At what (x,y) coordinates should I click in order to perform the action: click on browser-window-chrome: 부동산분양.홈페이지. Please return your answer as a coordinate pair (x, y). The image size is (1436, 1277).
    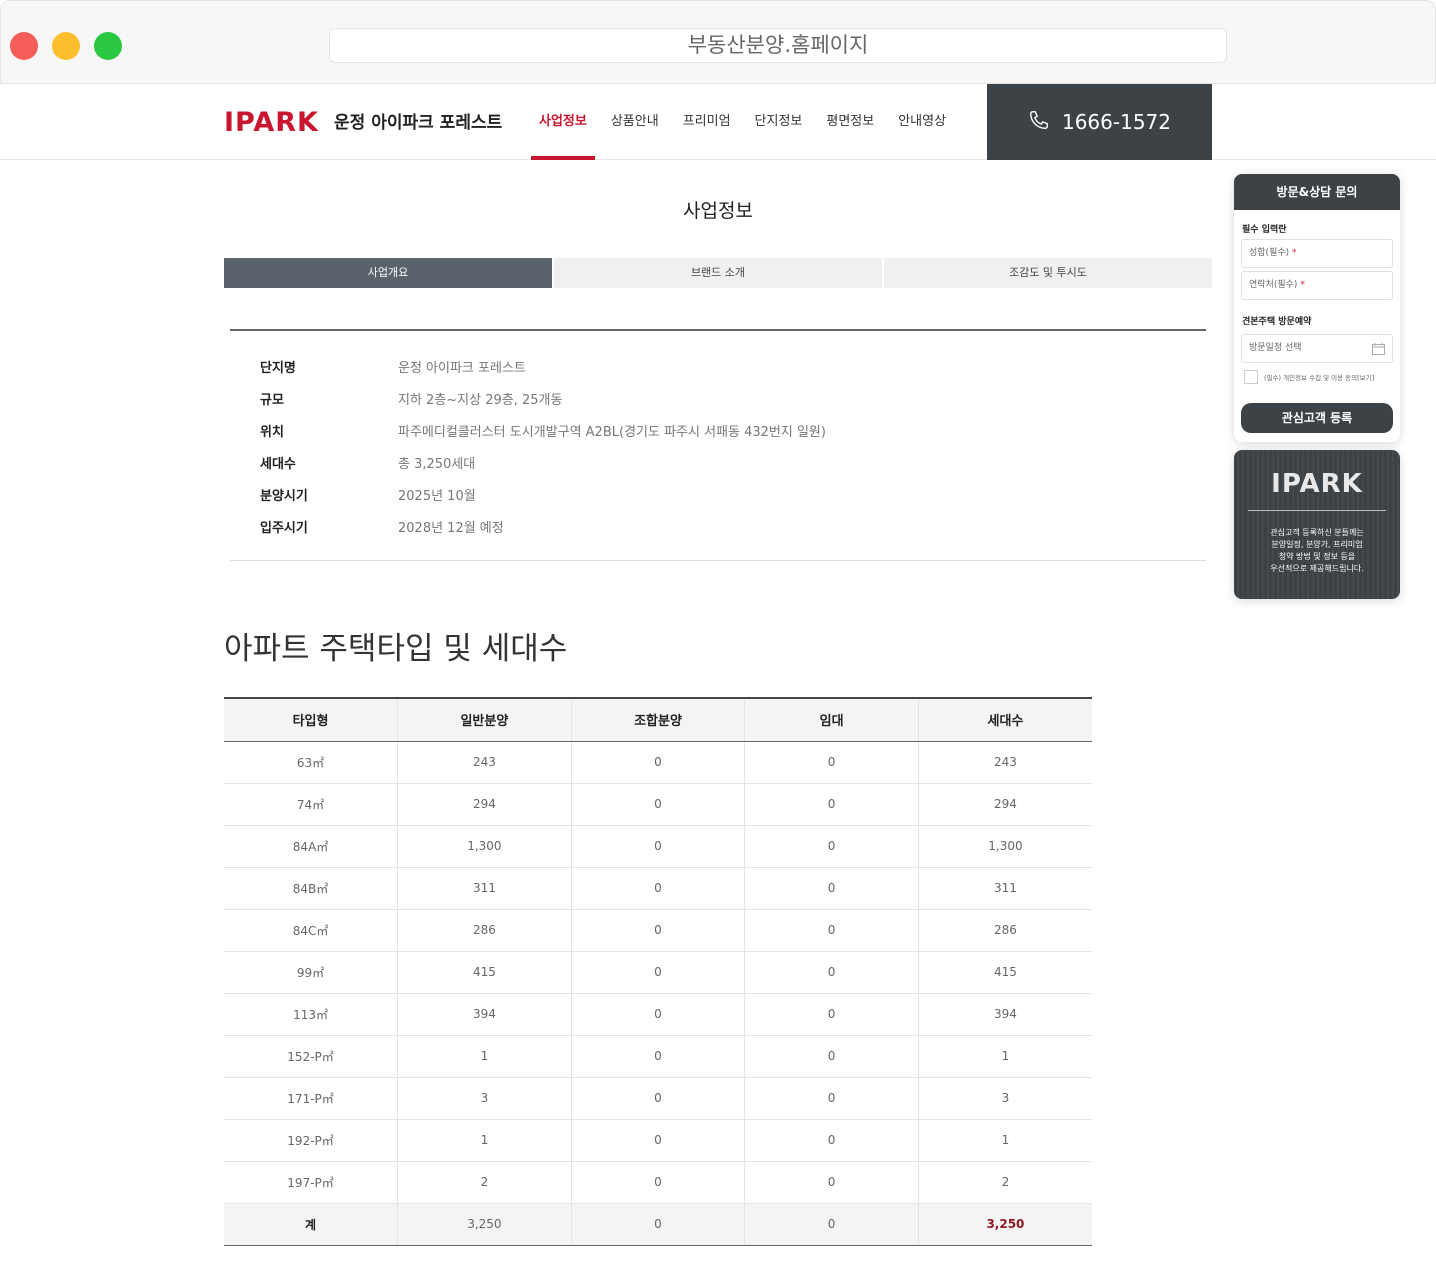
    Looking at the image, I should click on (718, 42).